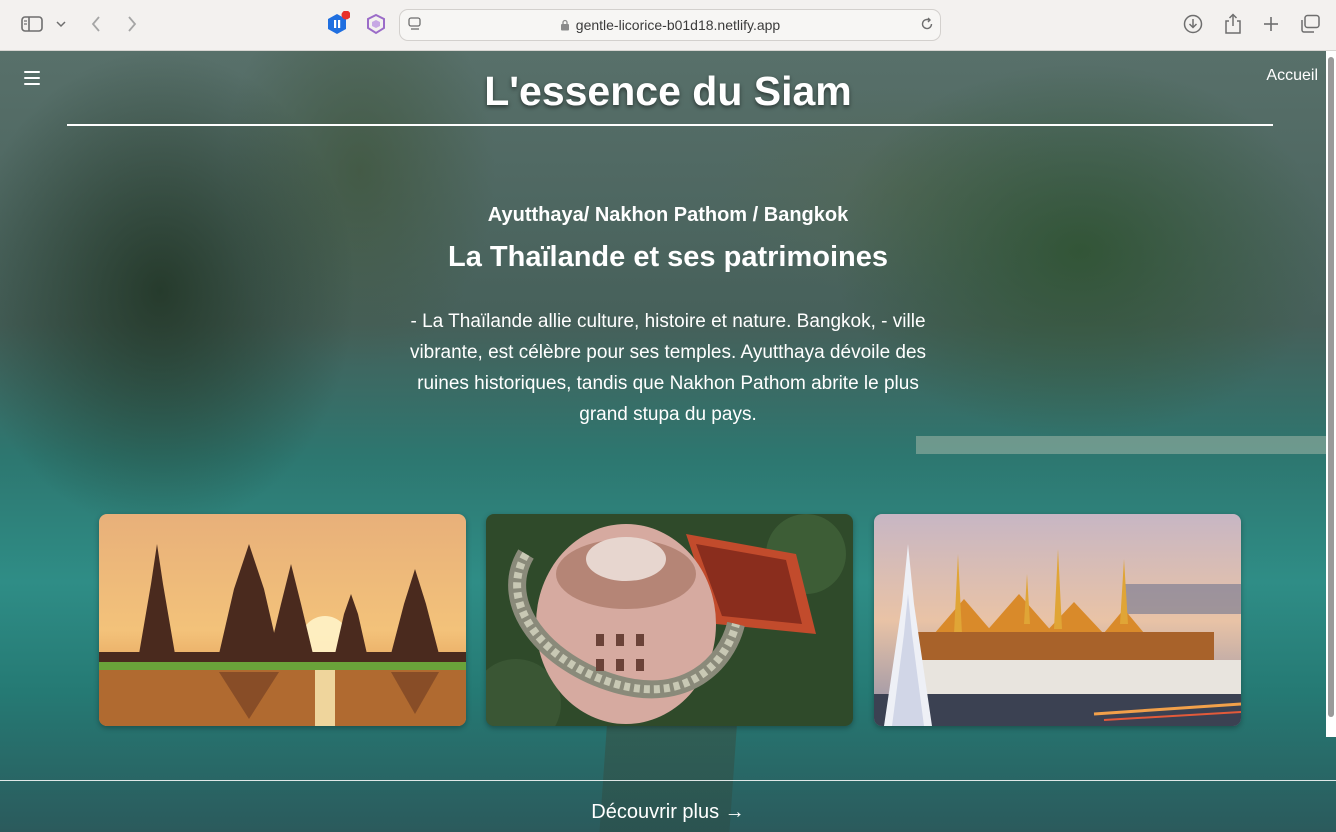  Describe the element at coordinates (565, 26) in the screenshot. I see `lock-icon` at that location.